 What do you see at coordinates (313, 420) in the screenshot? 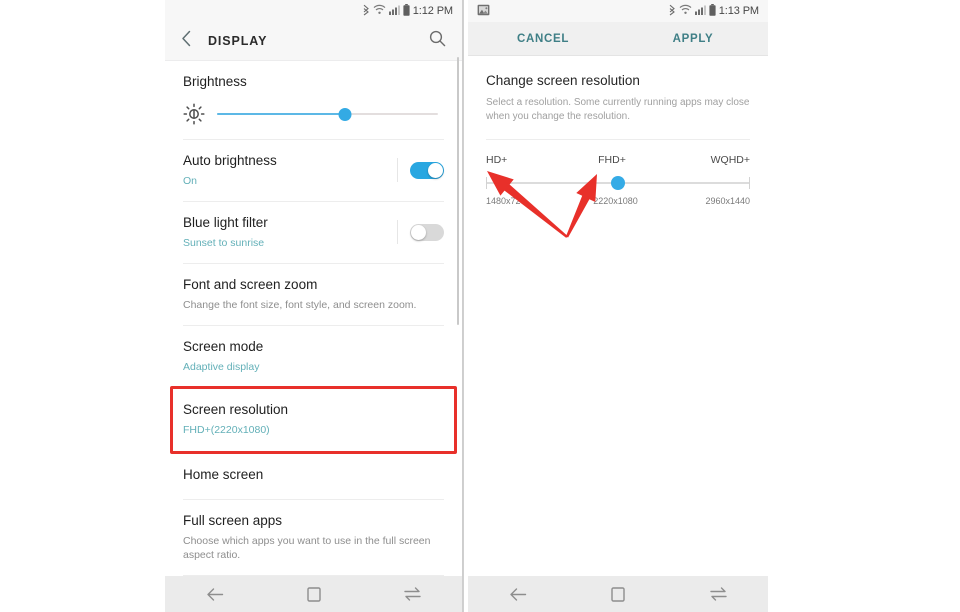
I see `list-item-screen-resolution: Screen resolution FHD+(2220x1080)` at bounding box center [313, 420].